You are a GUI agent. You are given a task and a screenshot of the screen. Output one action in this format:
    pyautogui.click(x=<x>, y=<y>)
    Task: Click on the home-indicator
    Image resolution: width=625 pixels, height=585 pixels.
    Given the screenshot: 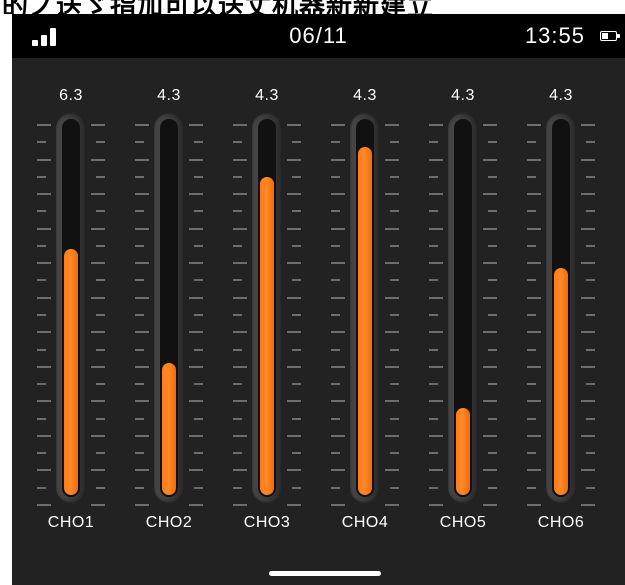 What is the action you would take?
    pyautogui.click(x=325, y=573)
    